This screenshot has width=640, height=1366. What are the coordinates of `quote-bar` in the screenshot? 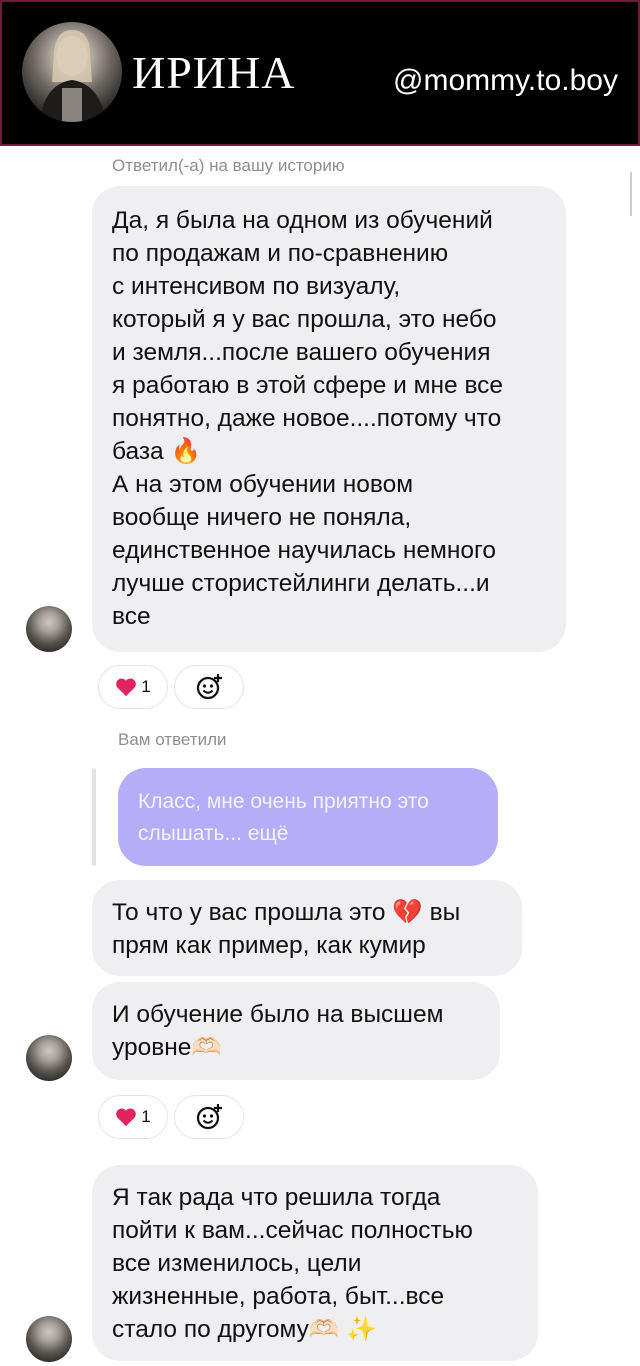 It's located at (94, 817).